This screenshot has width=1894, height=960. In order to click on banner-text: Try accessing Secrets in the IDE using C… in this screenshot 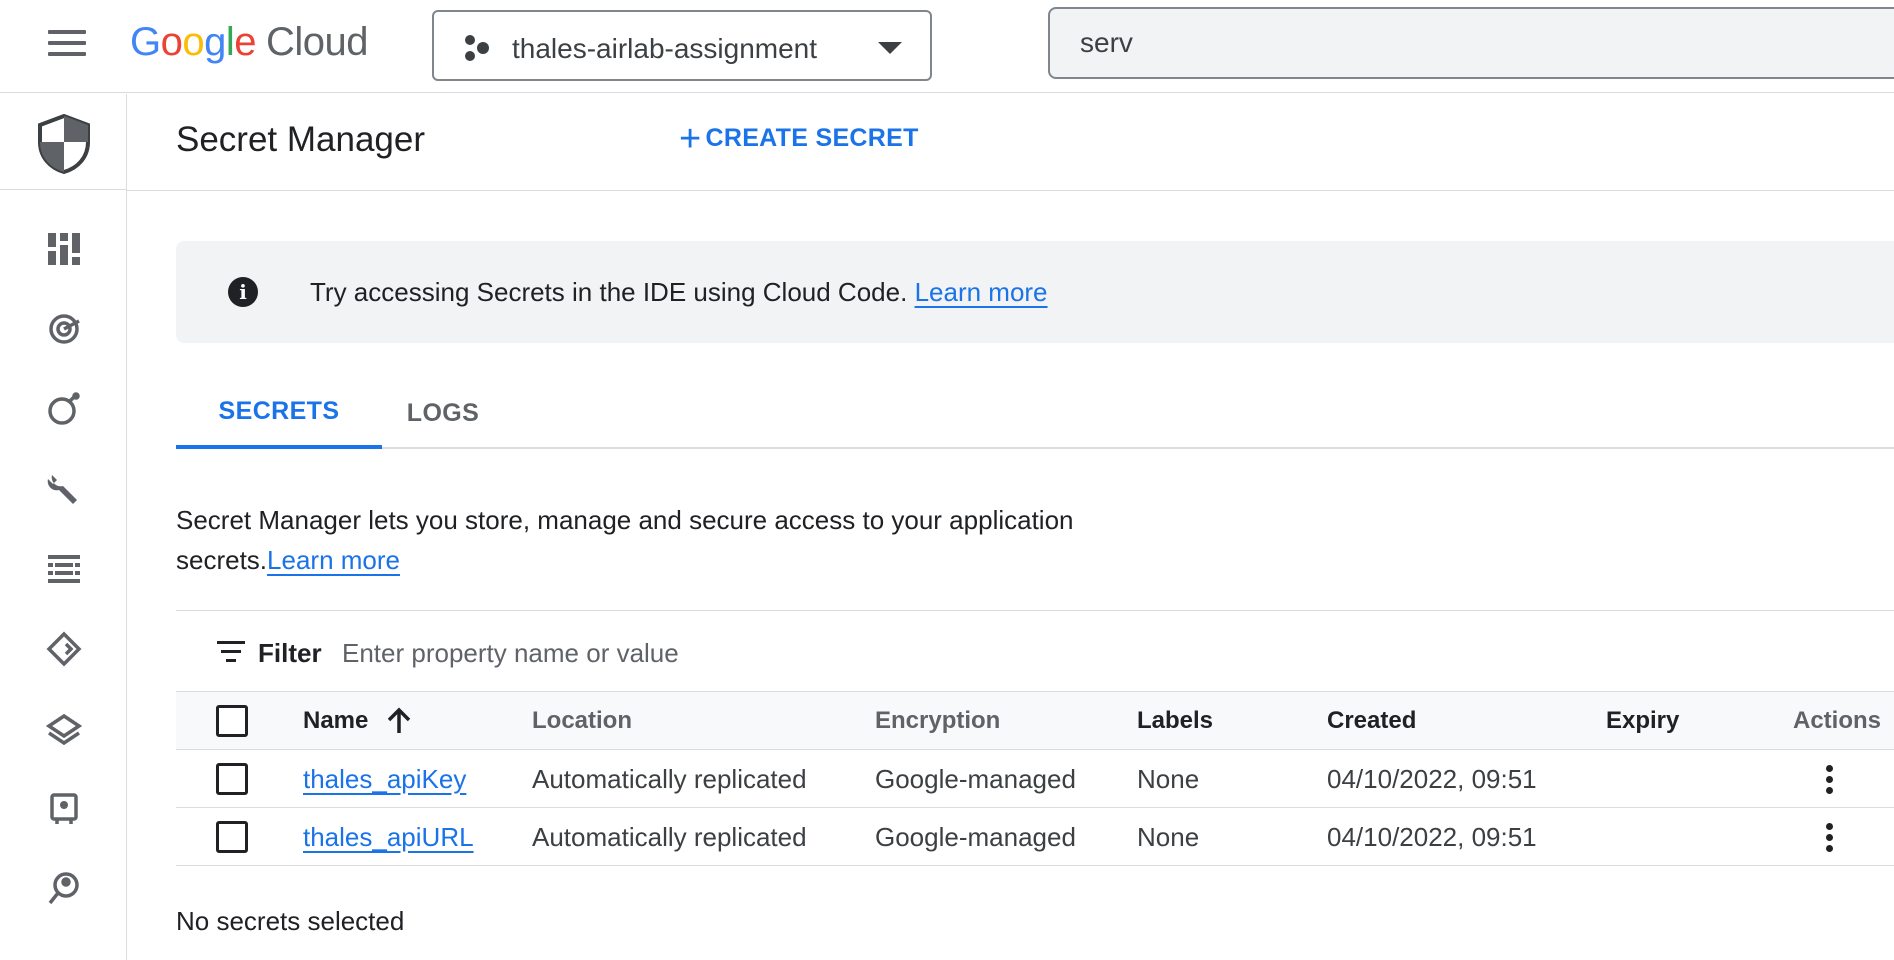, I will do `click(609, 292)`.